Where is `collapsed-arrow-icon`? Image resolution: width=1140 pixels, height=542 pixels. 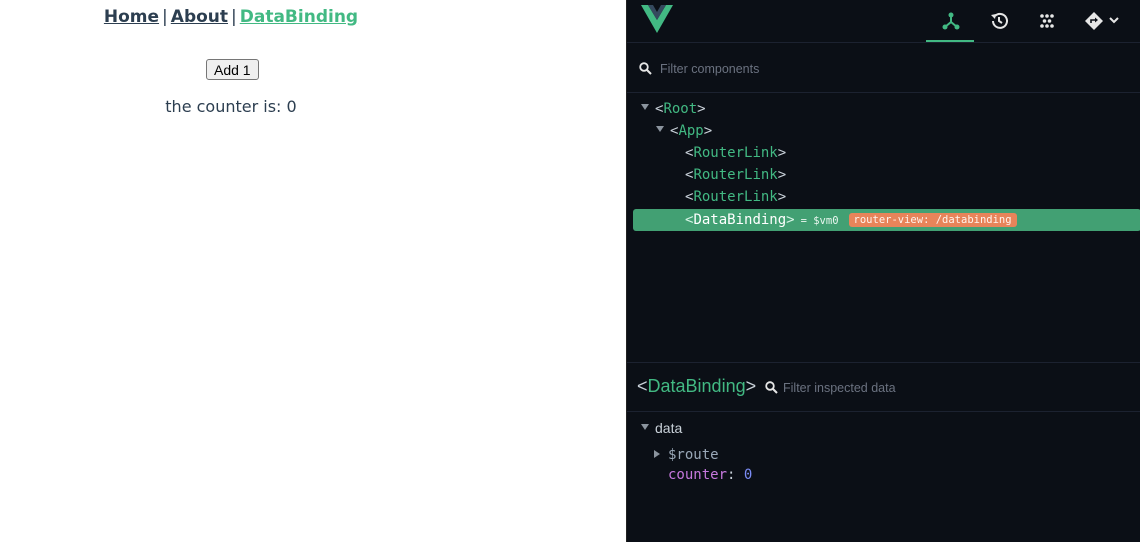
collapsed-arrow-icon is located at coordinates (657, 454).